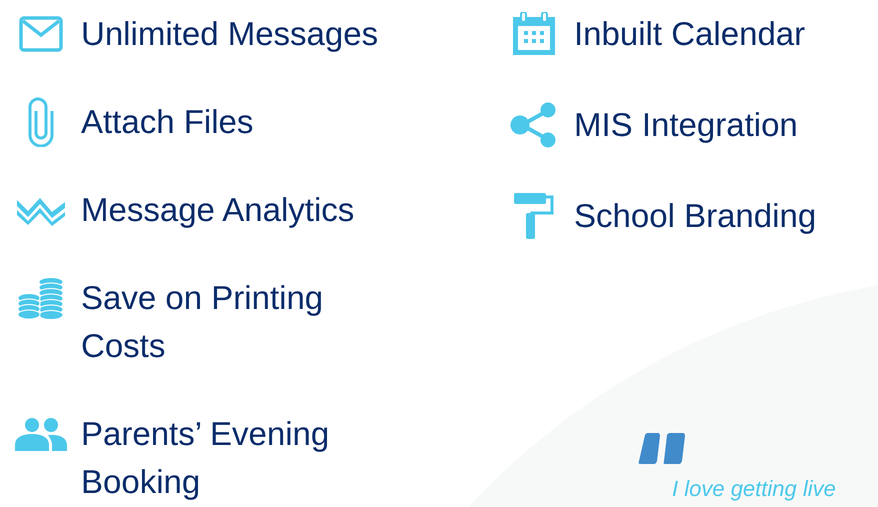  I want to click on paperclip-icon, so click(41, 122).